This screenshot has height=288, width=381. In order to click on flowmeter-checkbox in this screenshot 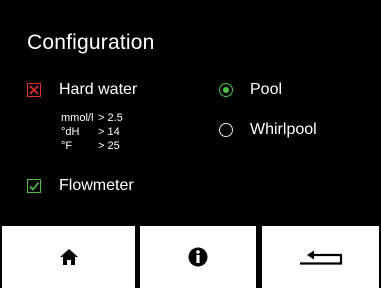, I will do `click(34, 186)`.